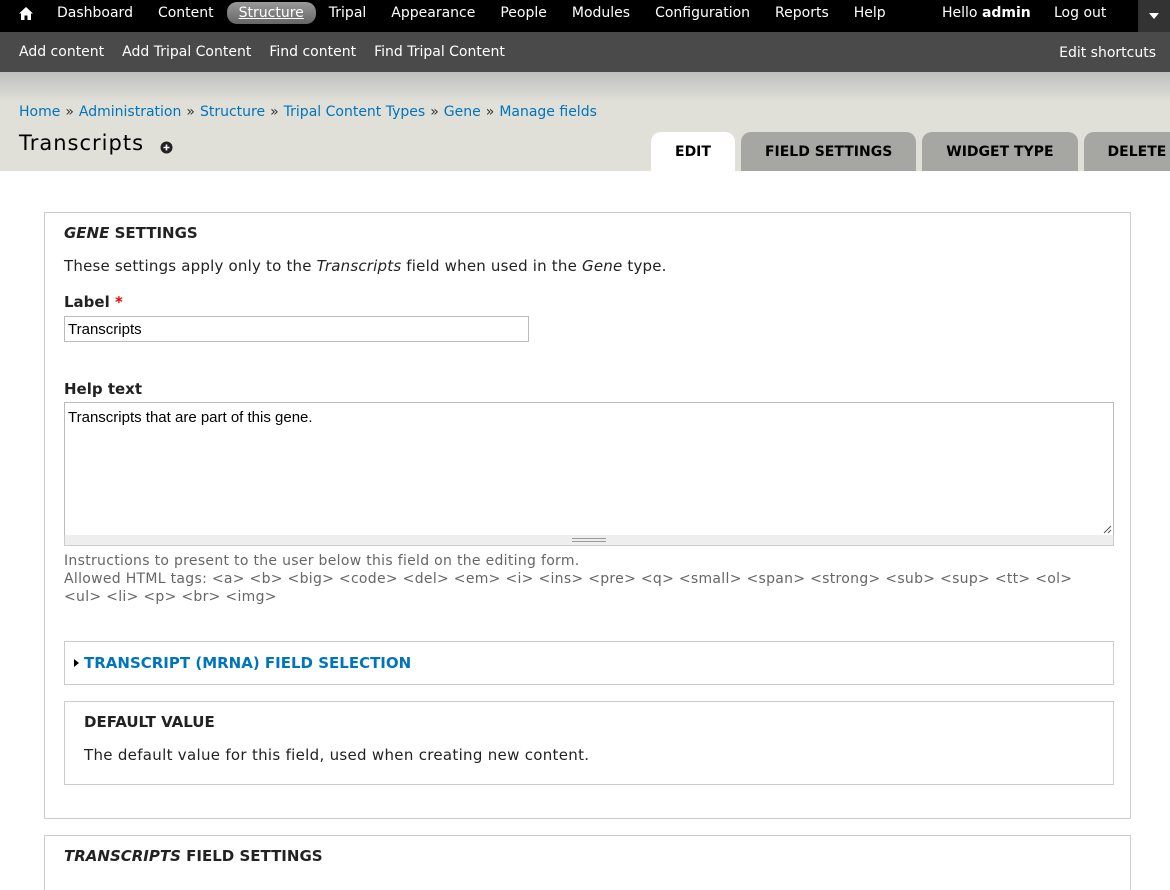 The width and height of the screenshot is (1170, 890). Describe the element at coordinates (149, 722) in the screenshot. I see `default-value-legend: DEFAULT VALUE` at that location.